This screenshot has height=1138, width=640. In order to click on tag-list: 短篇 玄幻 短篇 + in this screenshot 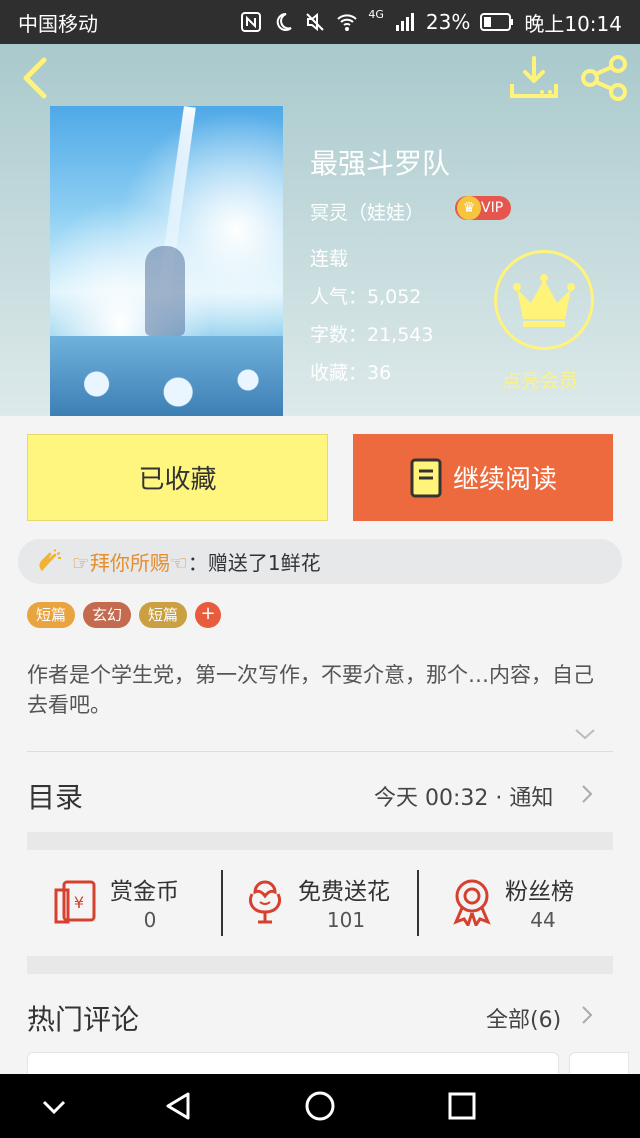, I will do `click(124, 615)`.